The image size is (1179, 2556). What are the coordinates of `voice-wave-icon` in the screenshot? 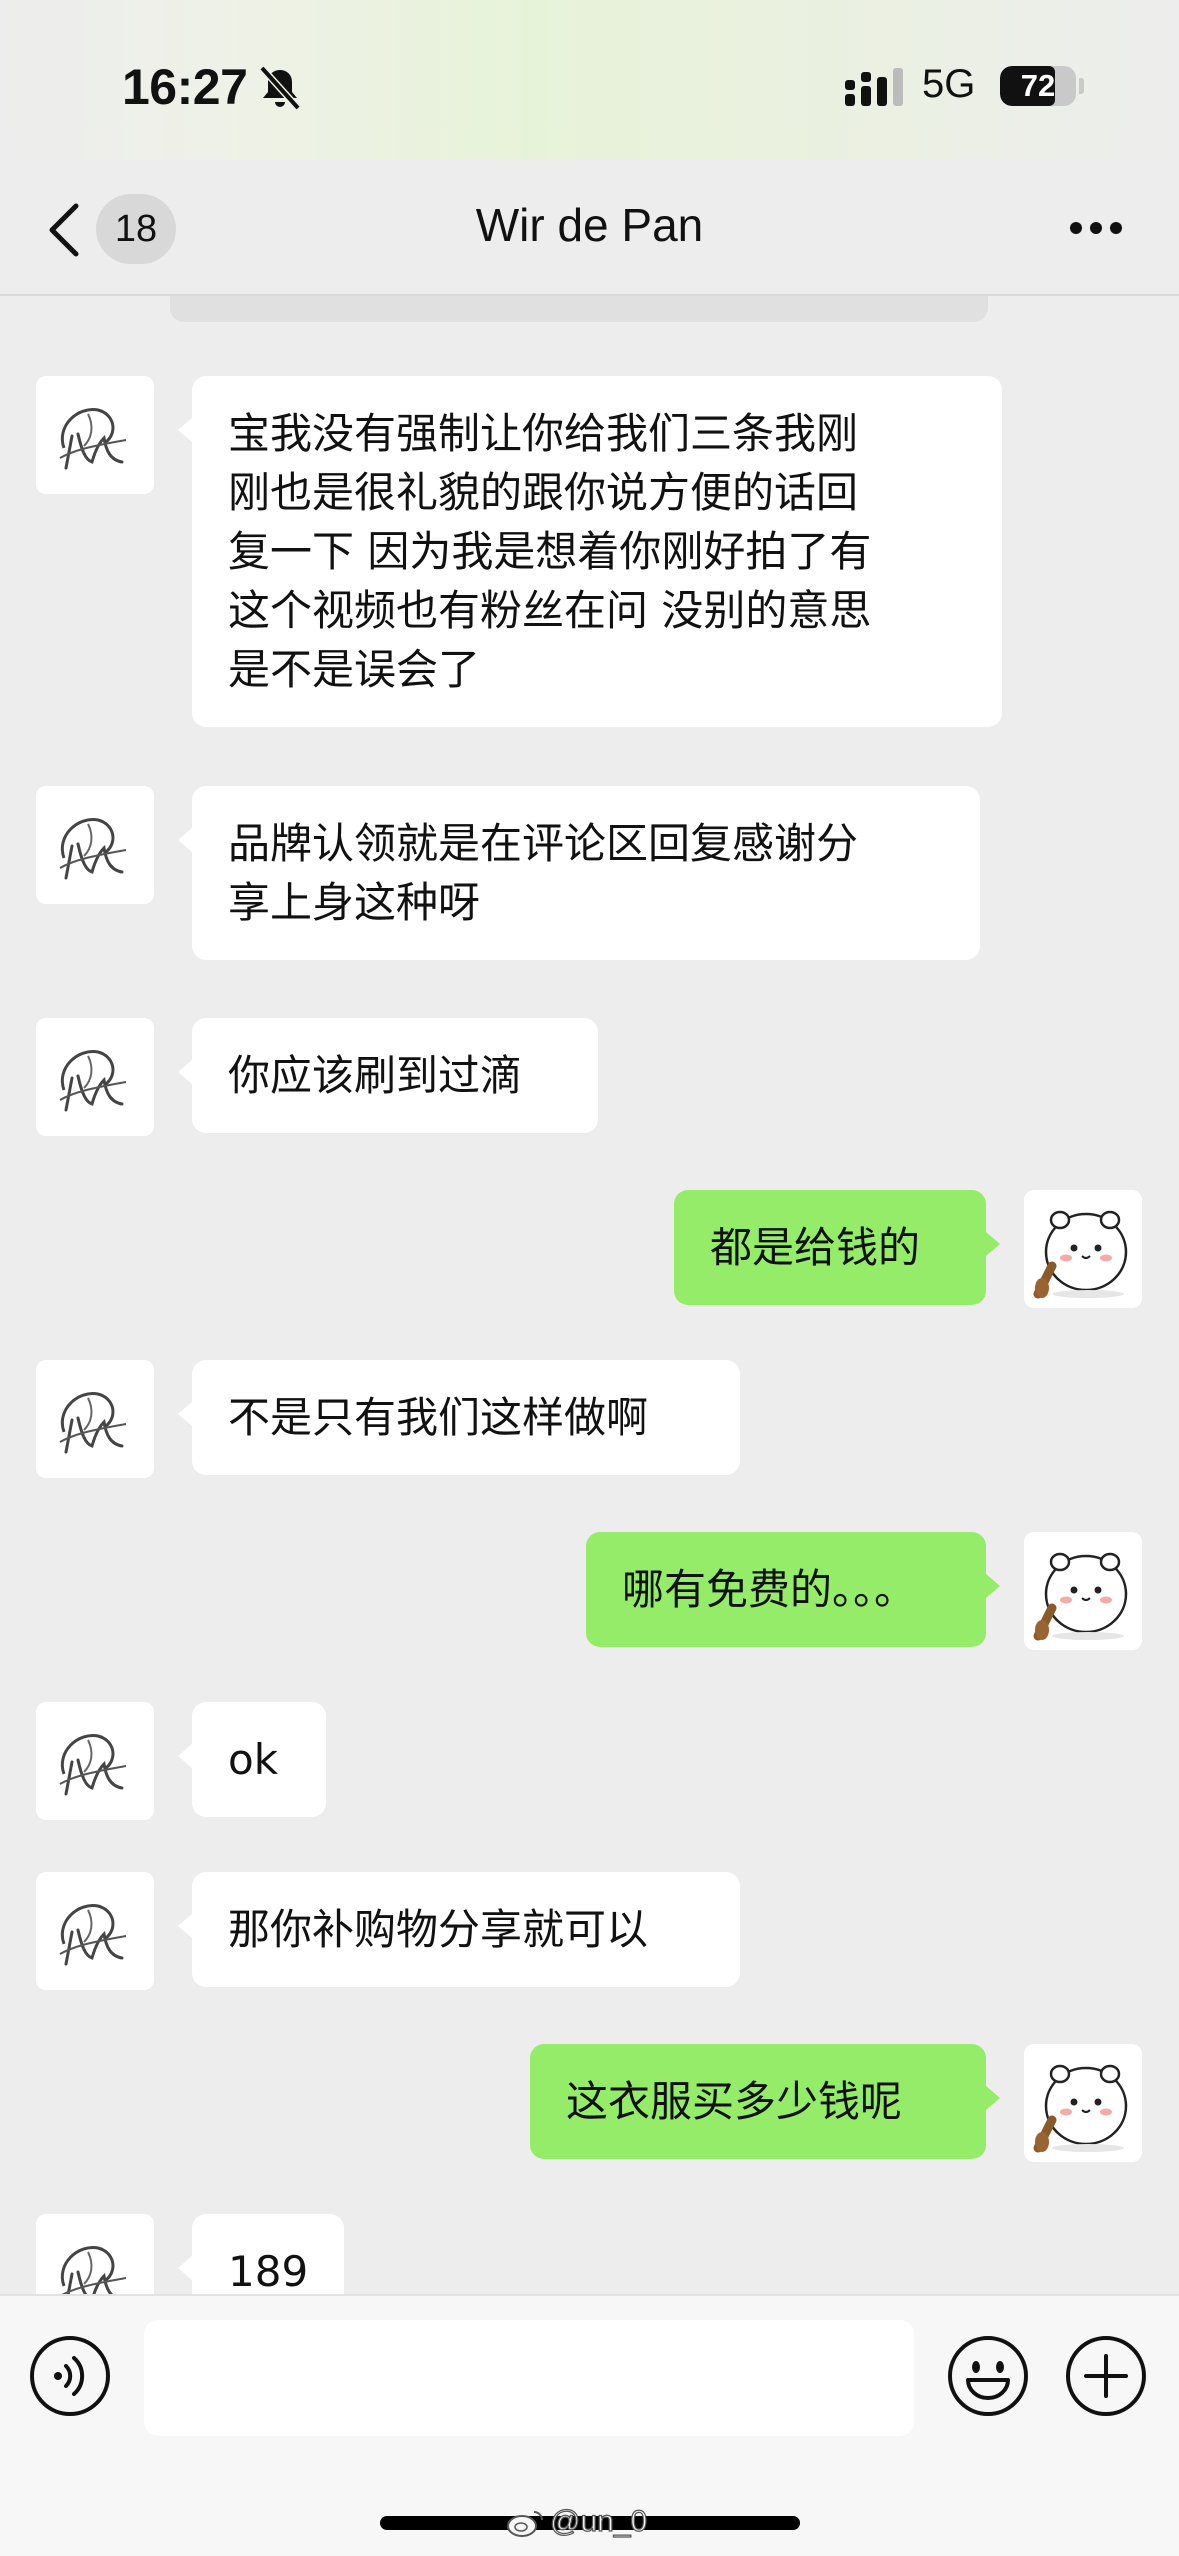 It's located at (70, 2376).